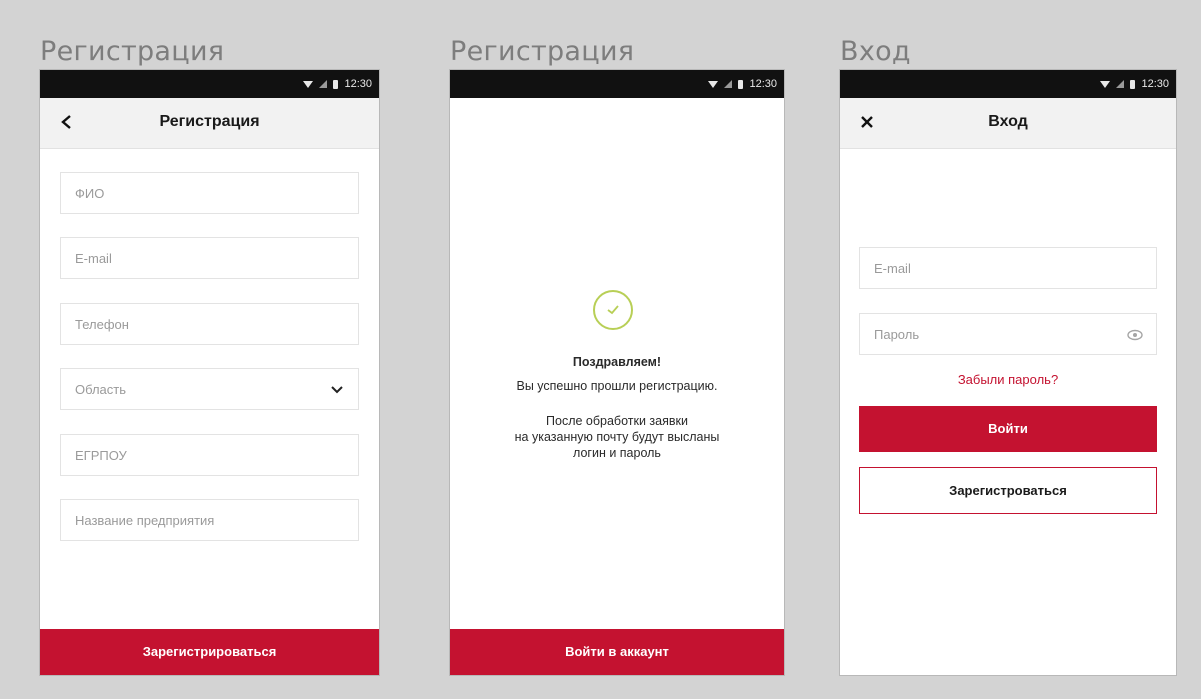 The image size is (1201, 699). Describe the element at coordinates (617, 453) in the screenshot. I see `success-note-line-3: логин и пароль` at that location.